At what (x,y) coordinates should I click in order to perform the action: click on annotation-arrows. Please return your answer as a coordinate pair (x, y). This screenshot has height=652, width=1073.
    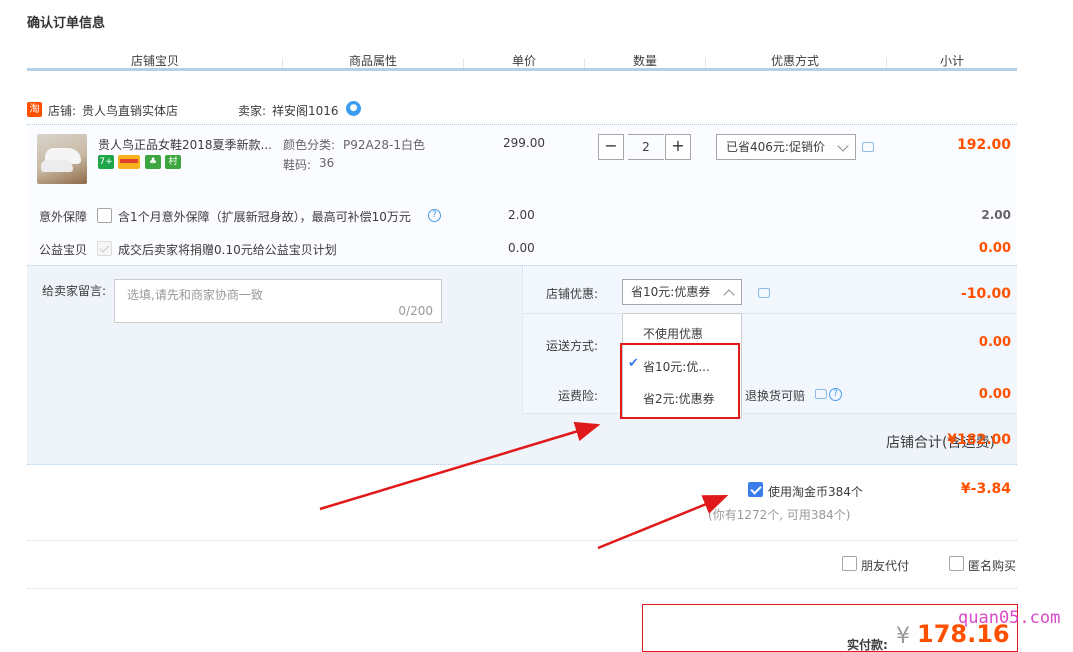
    Looking at the image, I should click on (524, 485).